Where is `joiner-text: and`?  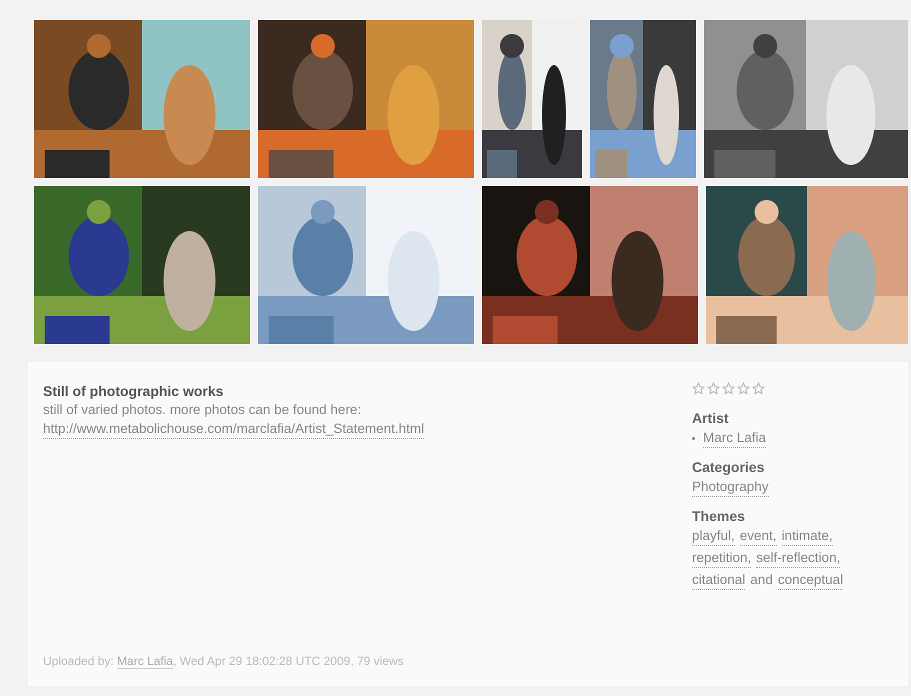 joiner-text: and is located at coordinates (761, 580).